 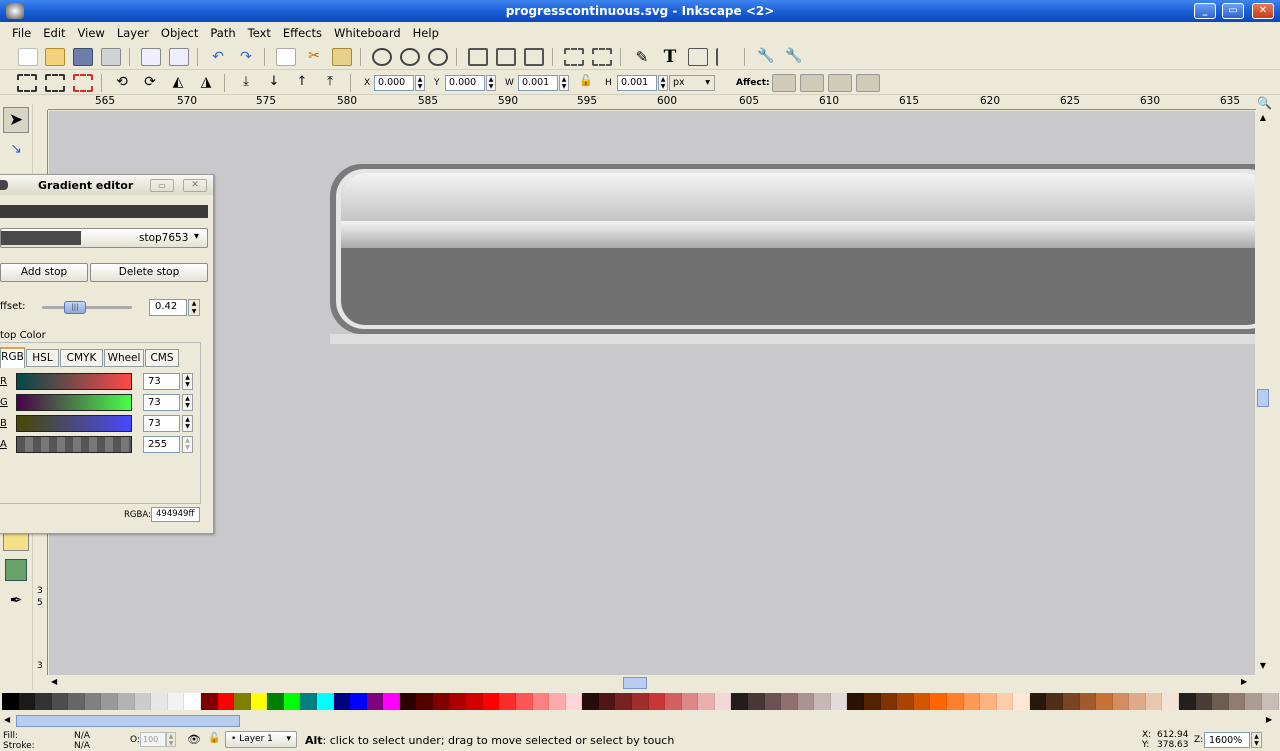 I want to click on eye-icon: 👁, so click(x=194, y=739).